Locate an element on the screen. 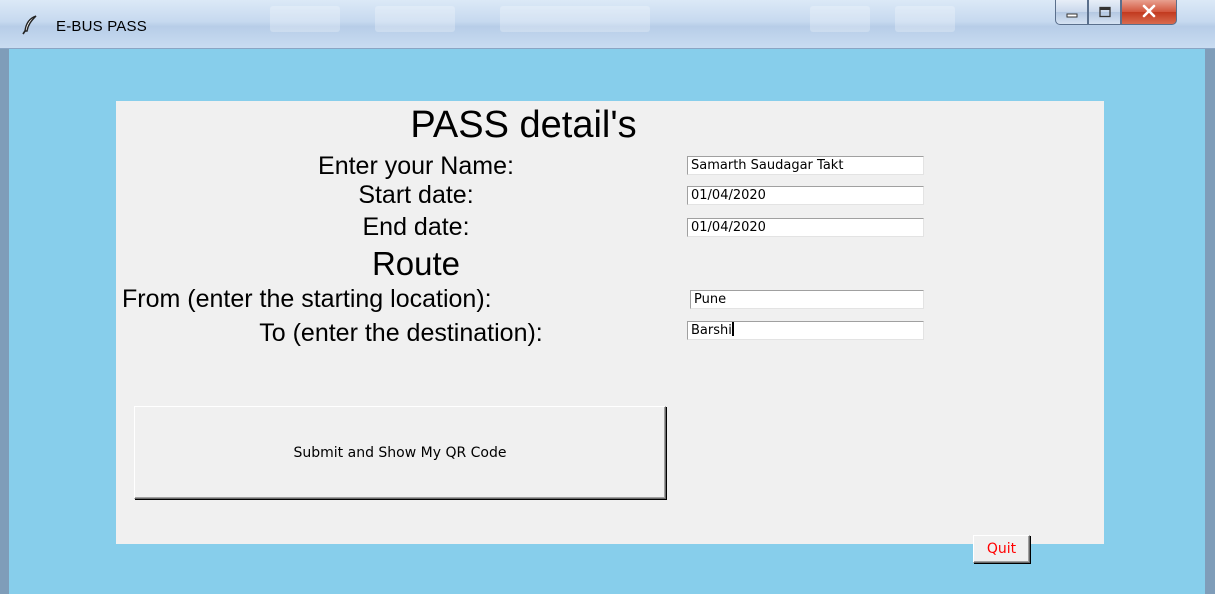 This screenshot has width=1215, height=594. maximize-icon is located at coordinates (1105, 12).